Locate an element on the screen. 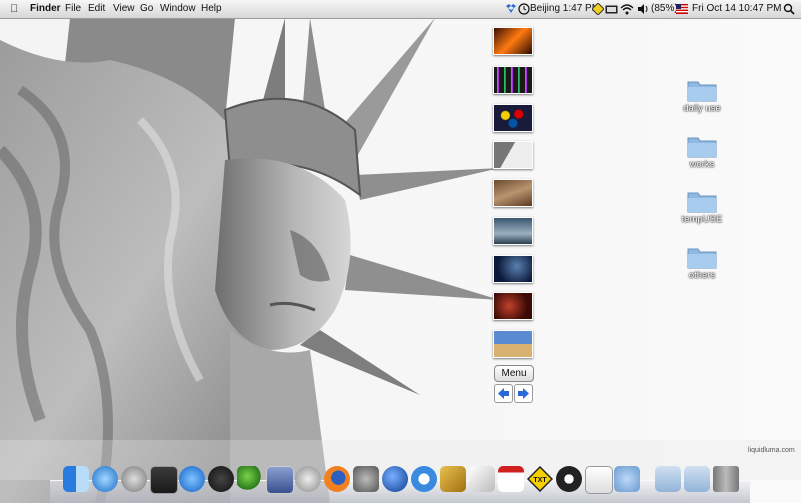 Image resolution: width=801 pixels, height=503 pixels. thumbnail-pyramids is located at coordinates (513, 344).